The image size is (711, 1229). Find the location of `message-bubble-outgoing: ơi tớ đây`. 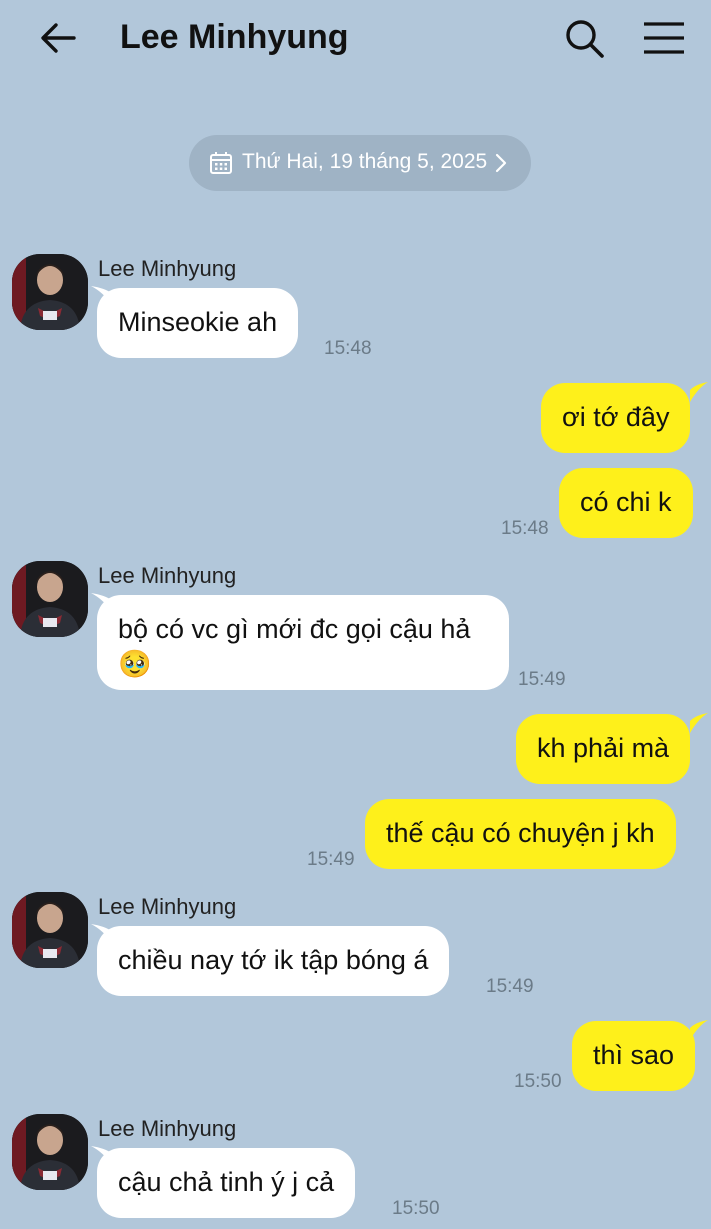

message-bubble-outgoing: ơi tớ đây is located at coordinates (616, 418).